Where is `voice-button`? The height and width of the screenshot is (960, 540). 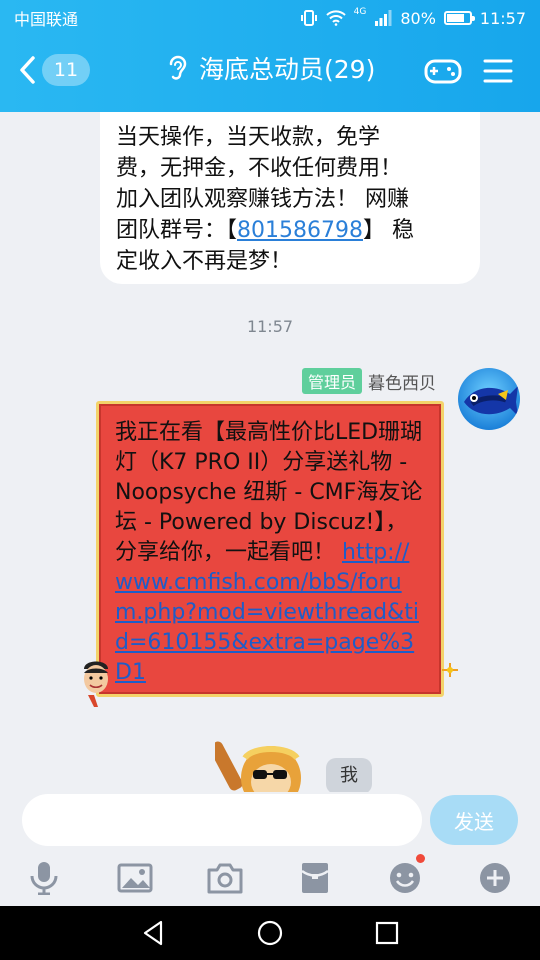 voice-button is located at coordinates (44, 878).